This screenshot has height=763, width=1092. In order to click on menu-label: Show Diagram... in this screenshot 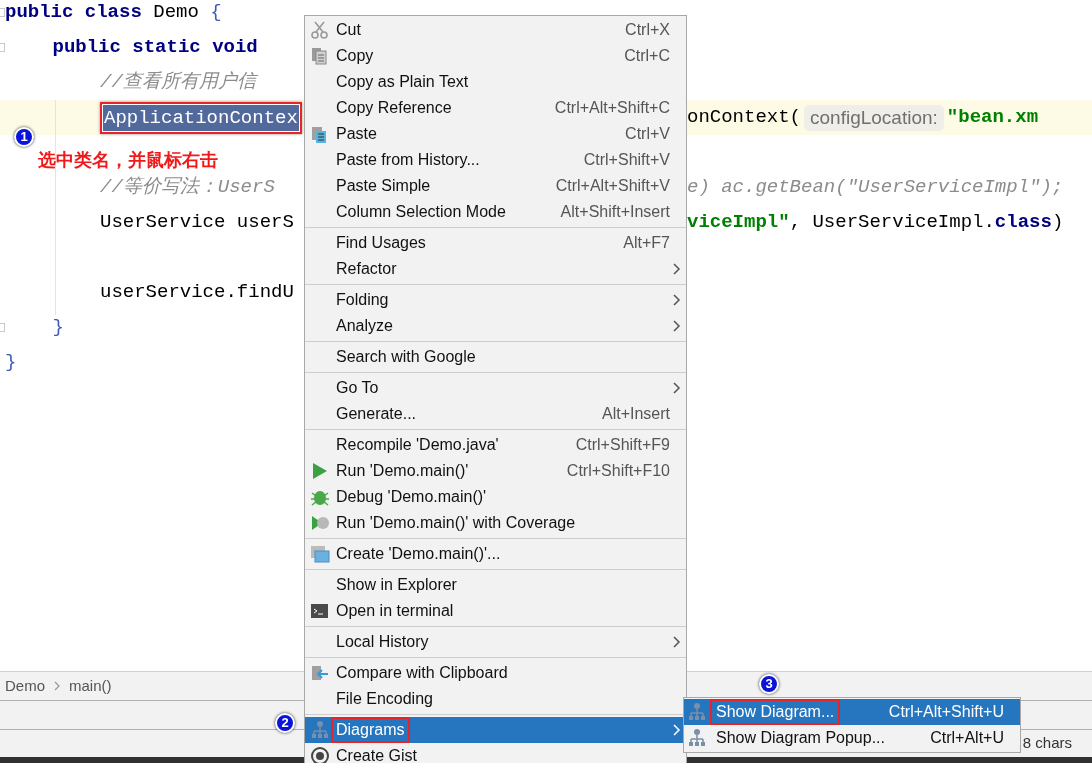, I will do `click(775, 712)`.